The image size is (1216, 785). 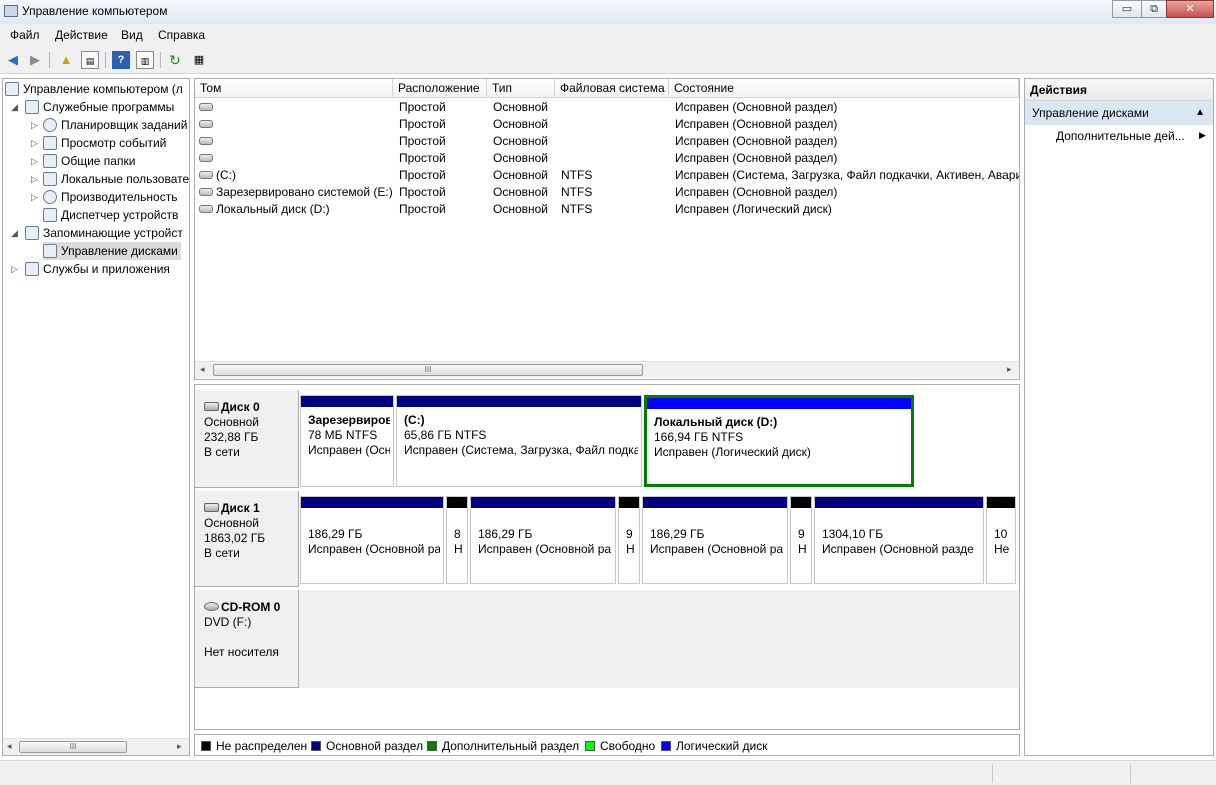 What do you see at coordinates (521, 450) in the screenshot?
I see `partition-status: Исправен (Система, Загрузка, Файл подка` at bounding box center [521, 450].